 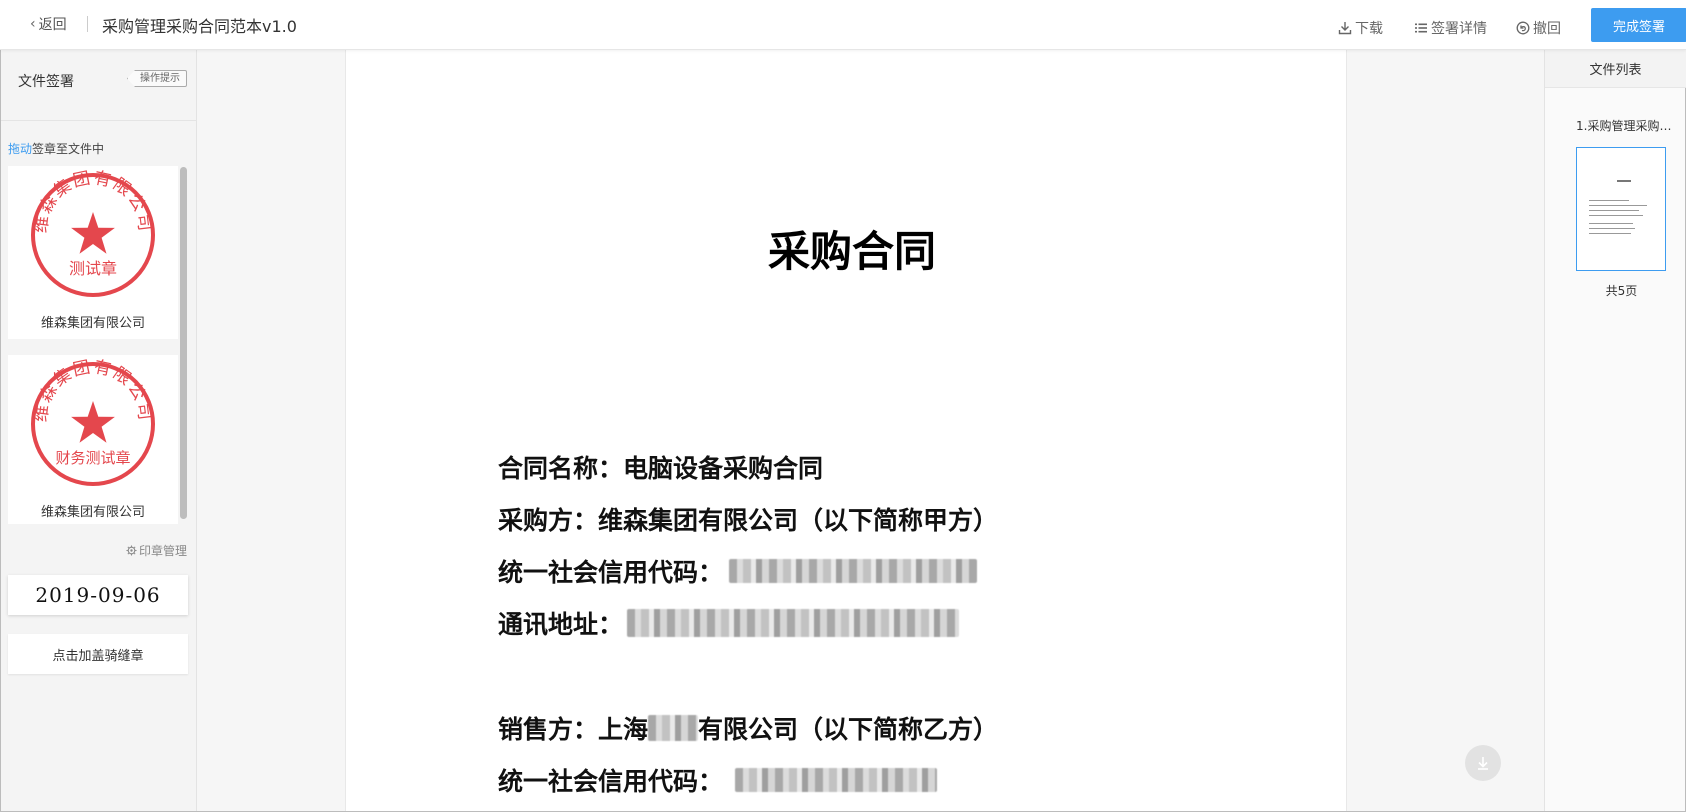 What do you see at coordinates (848, 729) in the screenshot?
I see `line-value-suffix: 有限公司（以下简称乙方）` at bounding box center [848, 729].